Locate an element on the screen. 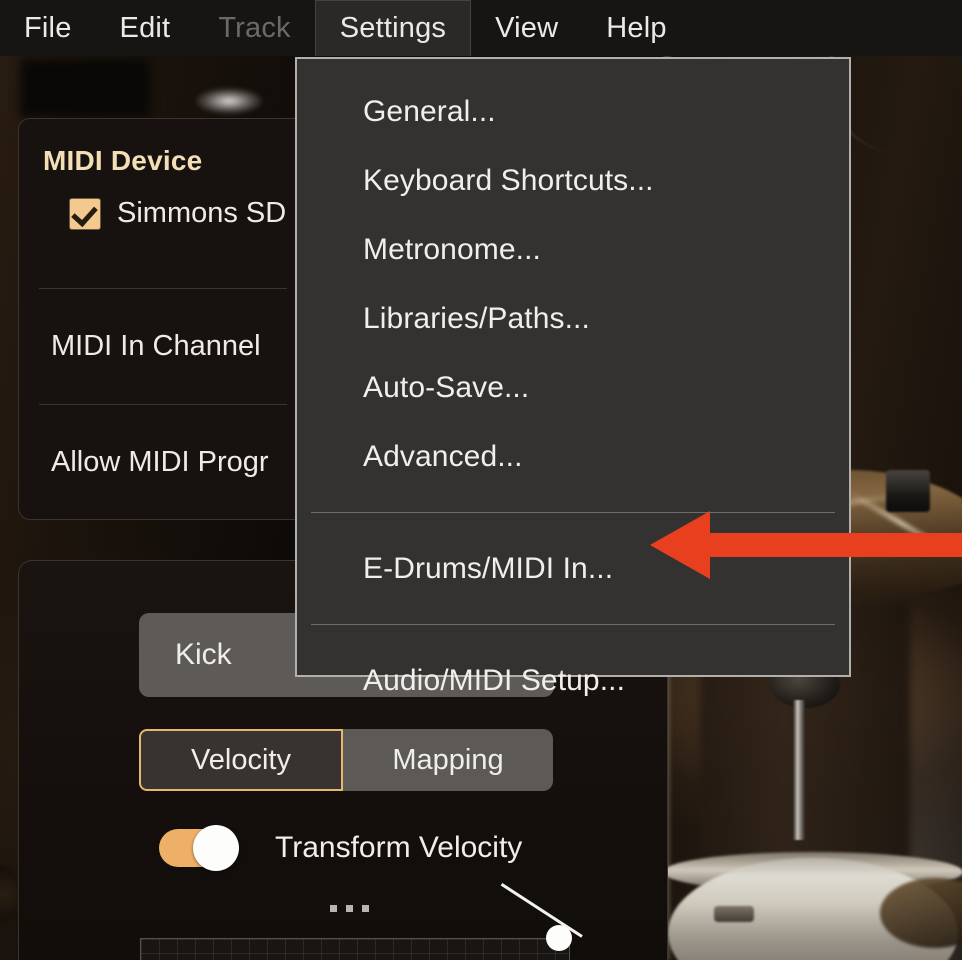 This screenshot has width=962, height=960. midi-device-row: Simmons SD is located at coordinates (163, 203).